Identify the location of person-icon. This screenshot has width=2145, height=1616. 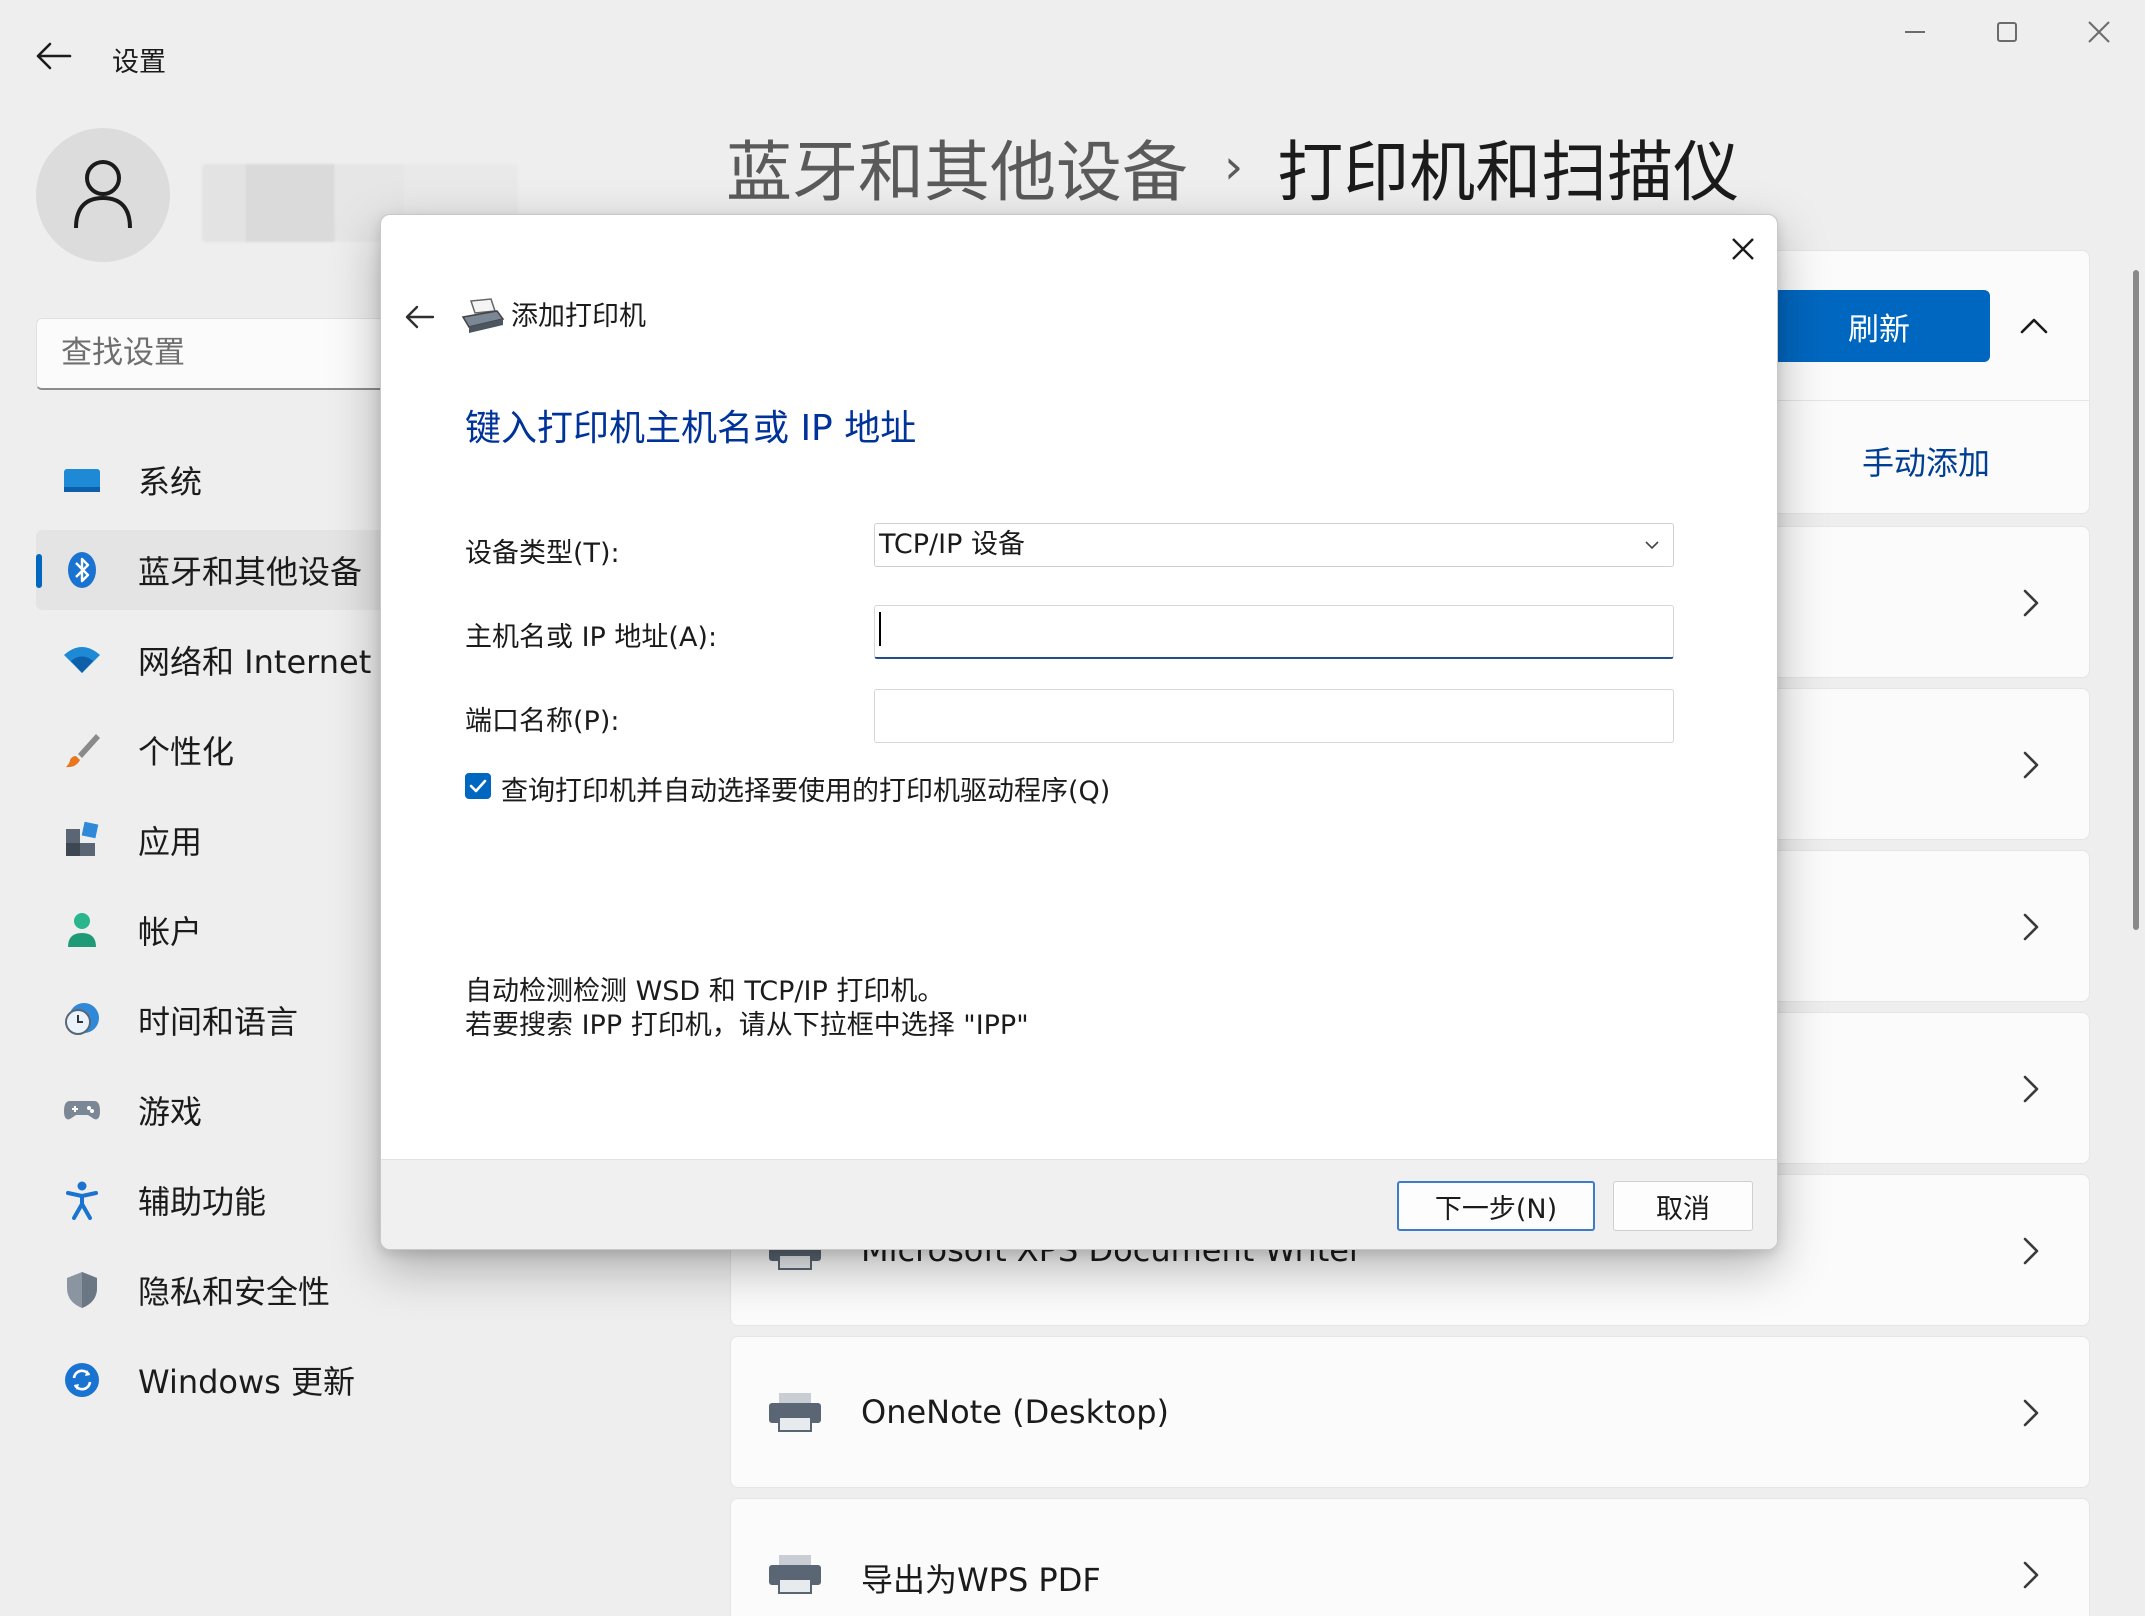
(103, 194).